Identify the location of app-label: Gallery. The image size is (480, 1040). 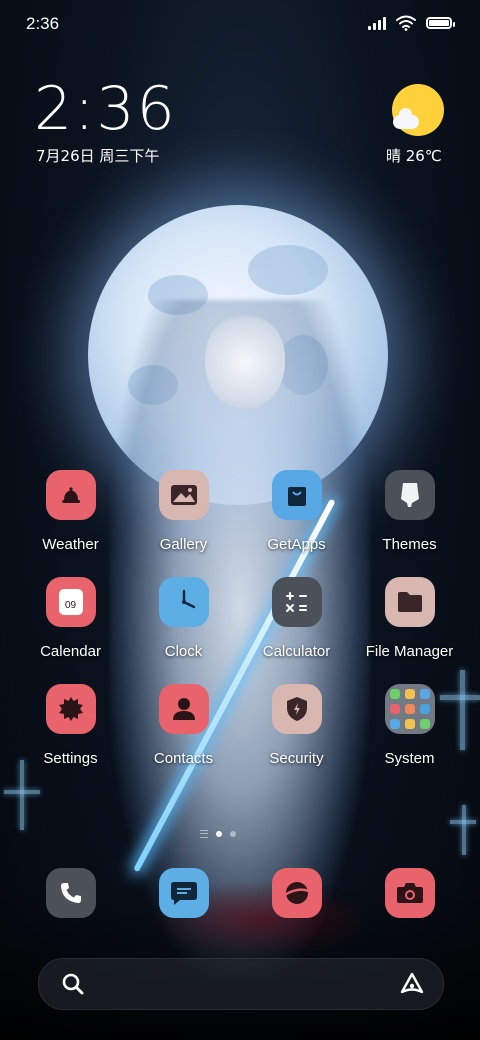
(183, 544).